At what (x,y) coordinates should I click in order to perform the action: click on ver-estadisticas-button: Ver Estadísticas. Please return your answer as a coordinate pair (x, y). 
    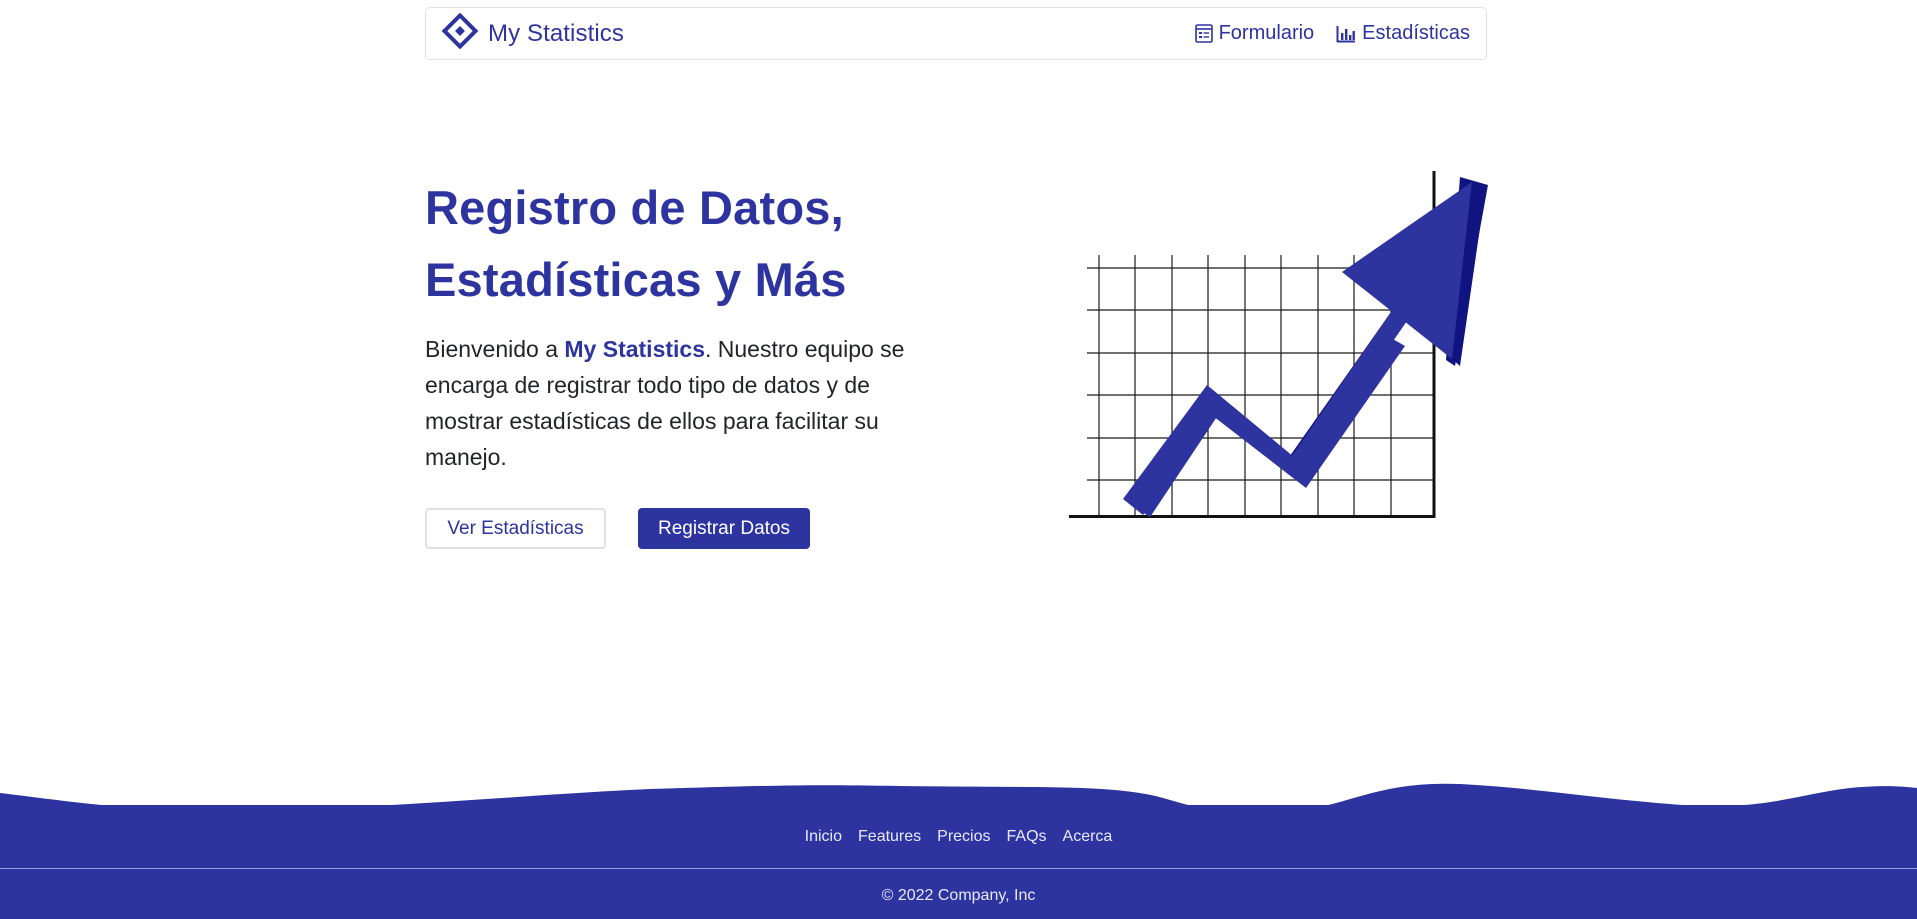
    Looking at the image, I should click on (515, 528).